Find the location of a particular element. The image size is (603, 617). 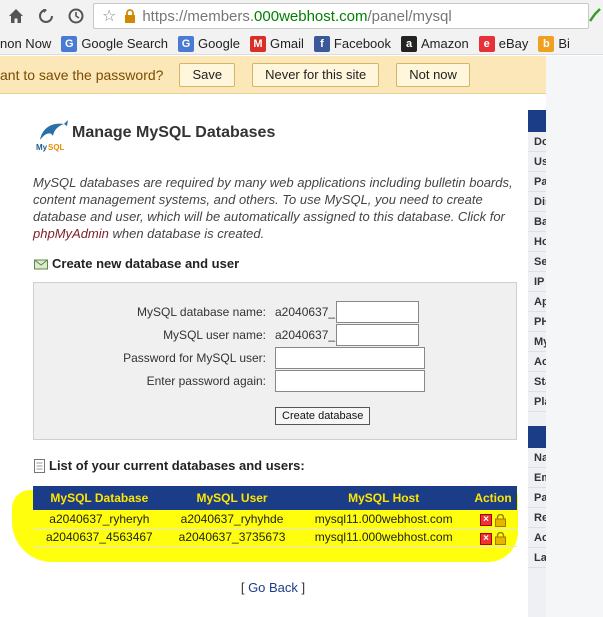

bookmark-label: Bi is located at coordinates (564, 43).